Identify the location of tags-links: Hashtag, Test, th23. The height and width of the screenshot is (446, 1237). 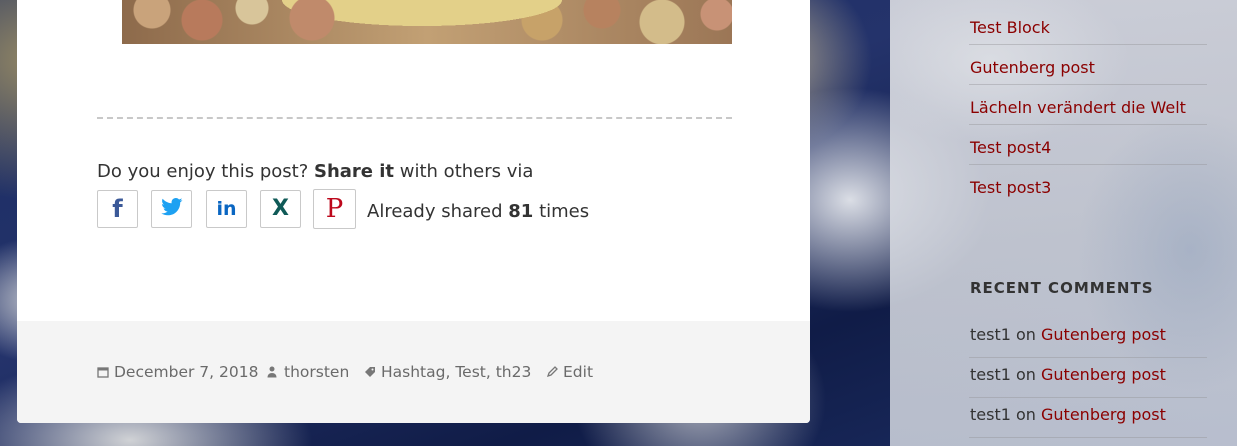
(447, 372).